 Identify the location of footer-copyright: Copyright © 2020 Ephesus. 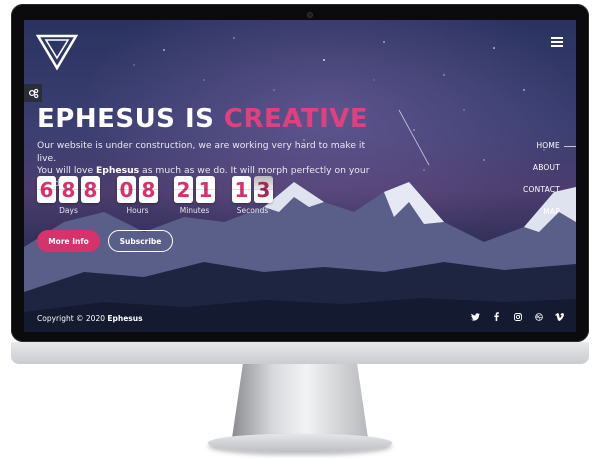
(90, 318).